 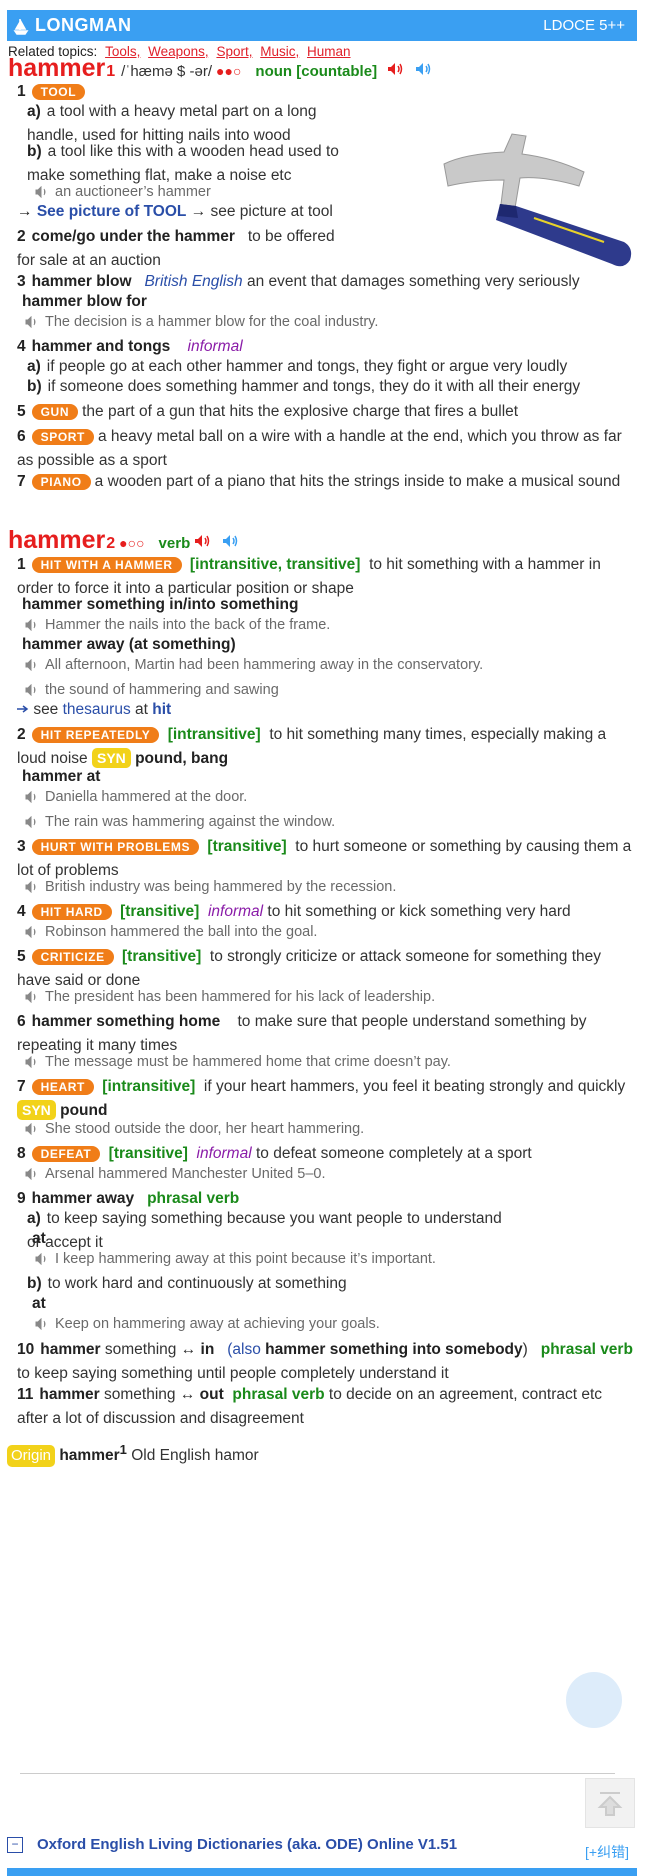 What do you see at coordinates (83, 1198) in the screenshot?
I see `phrase: hammer away` at bounding box center [83, 1198].